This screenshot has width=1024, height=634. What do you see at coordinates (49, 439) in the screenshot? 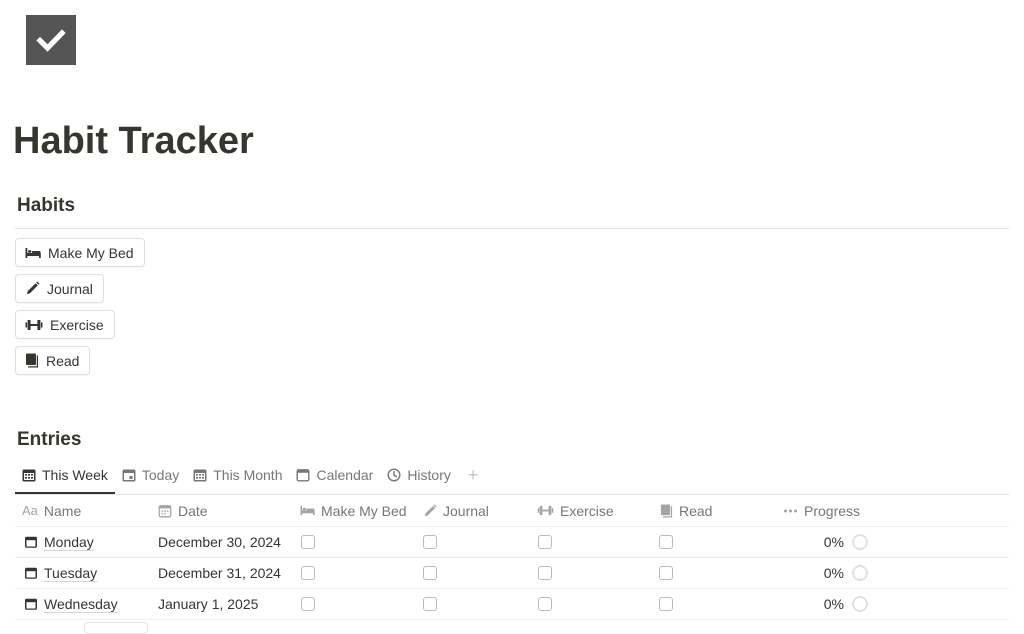
I see `entries-heading: Entries` at bounding box center [49, 439].